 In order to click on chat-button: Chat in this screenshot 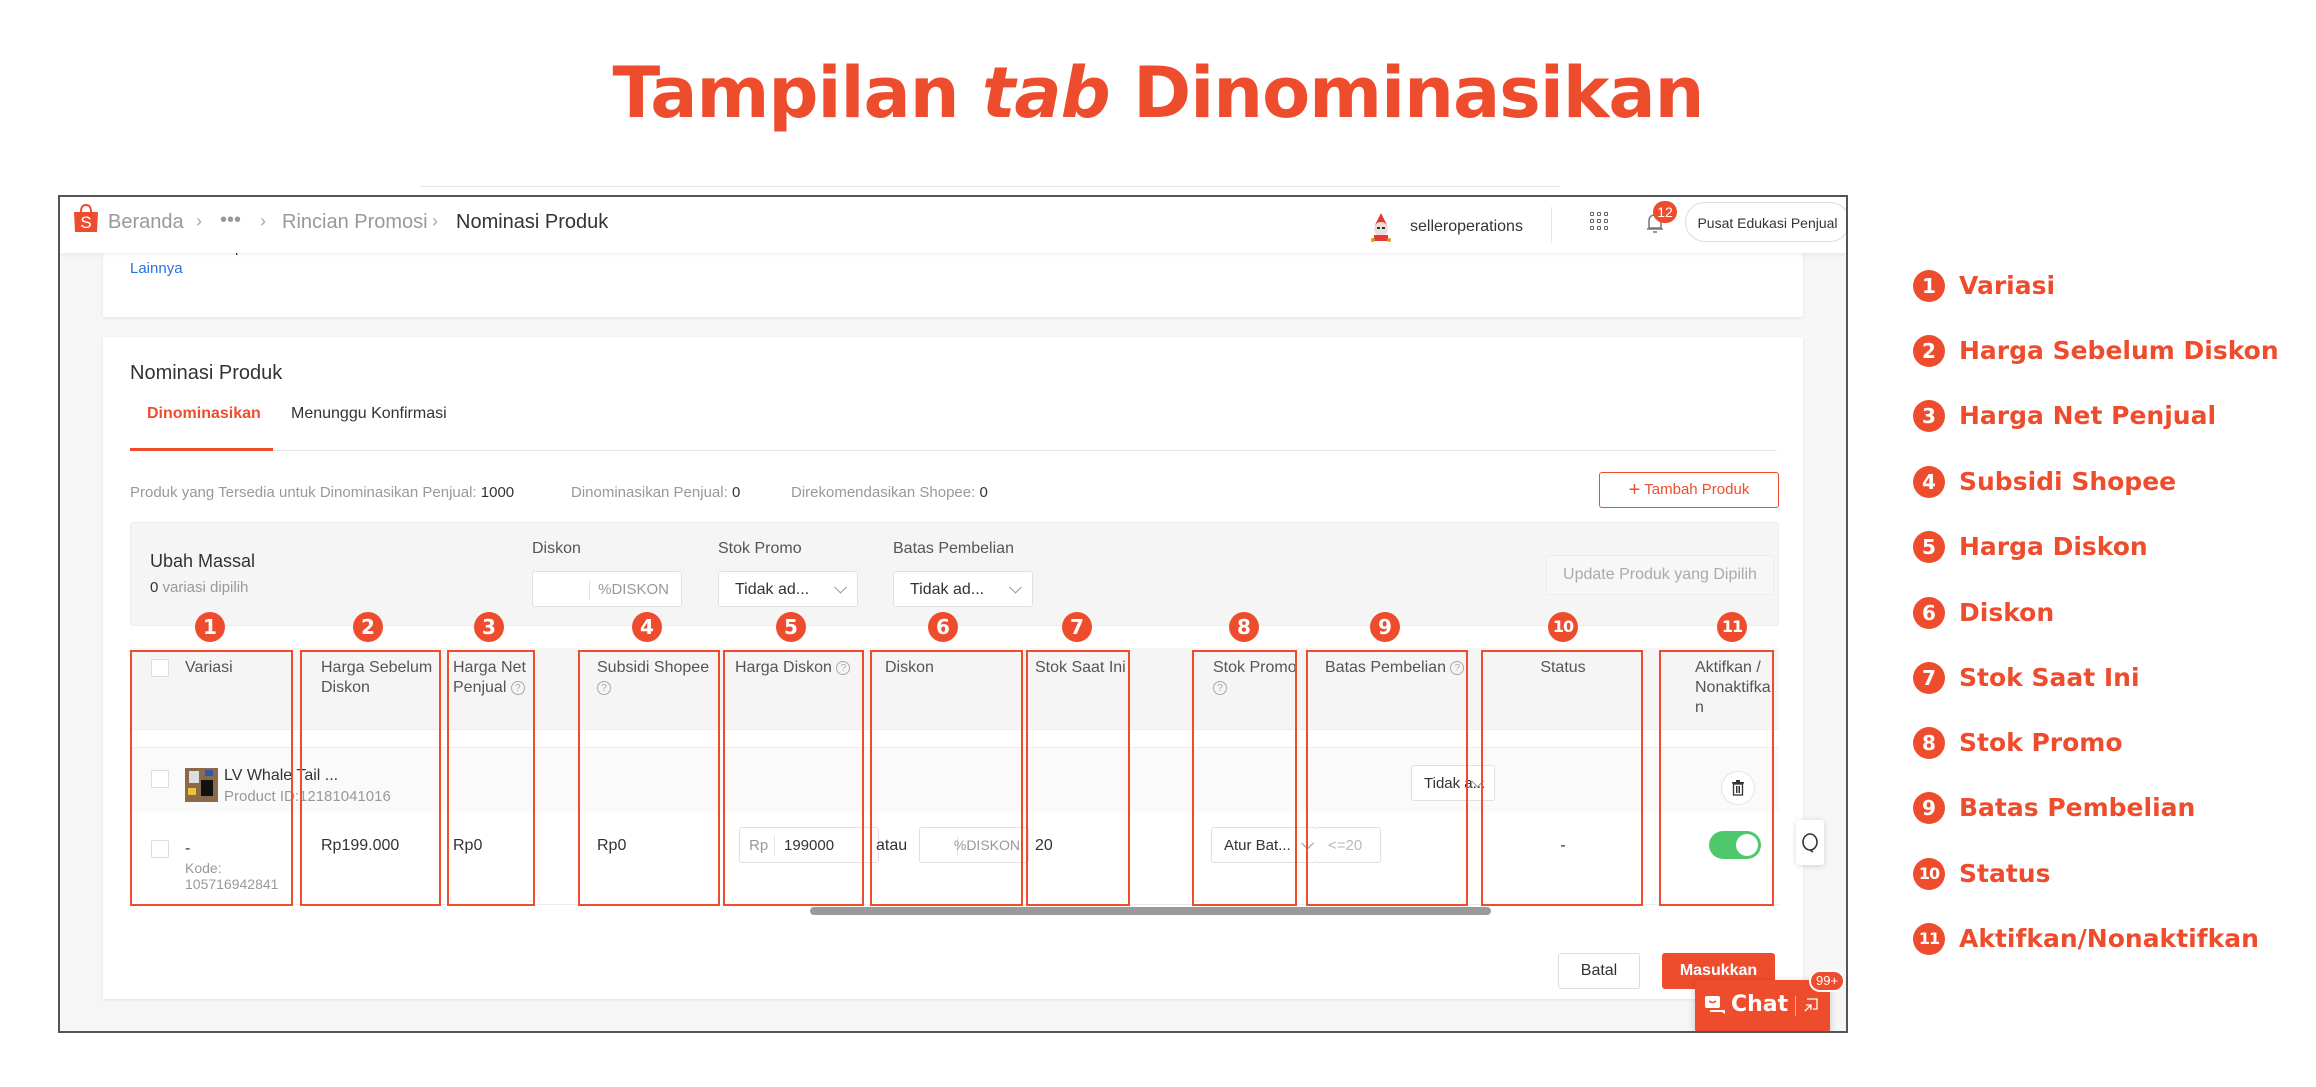, I will do `click(1762, 1005)`.